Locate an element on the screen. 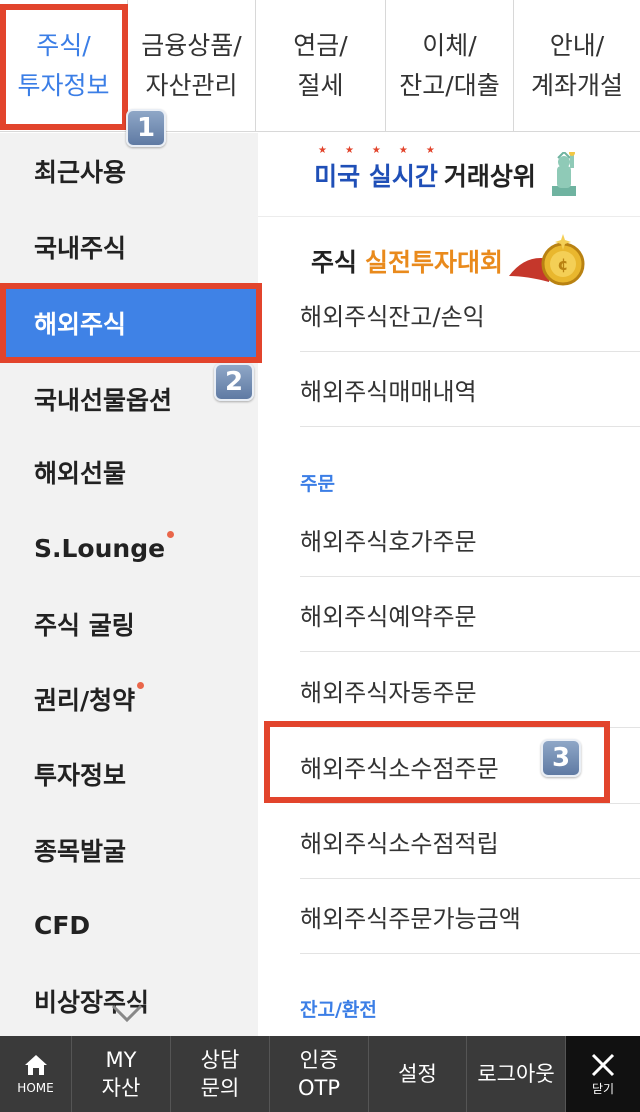 The image size is (640, 1112). submenu-overseas-fractional-saving: 해외주식소수점적립 is located at coordinates (470, 841).